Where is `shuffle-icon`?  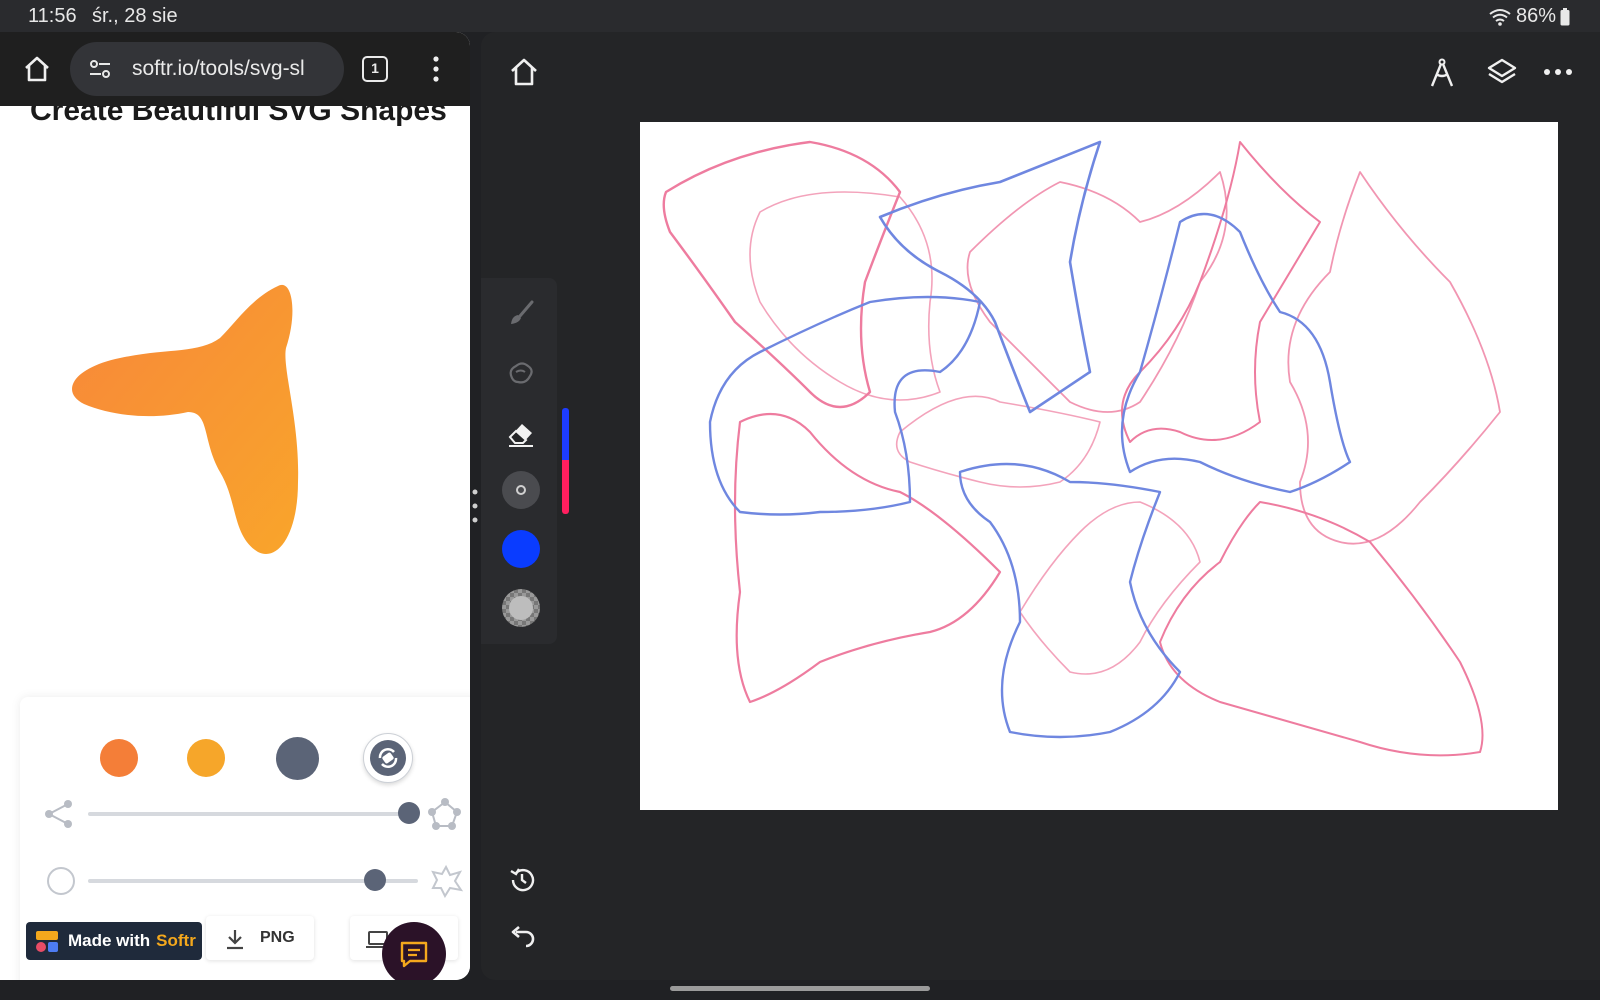
shuffle-icon is located at coordinates (387, 757).